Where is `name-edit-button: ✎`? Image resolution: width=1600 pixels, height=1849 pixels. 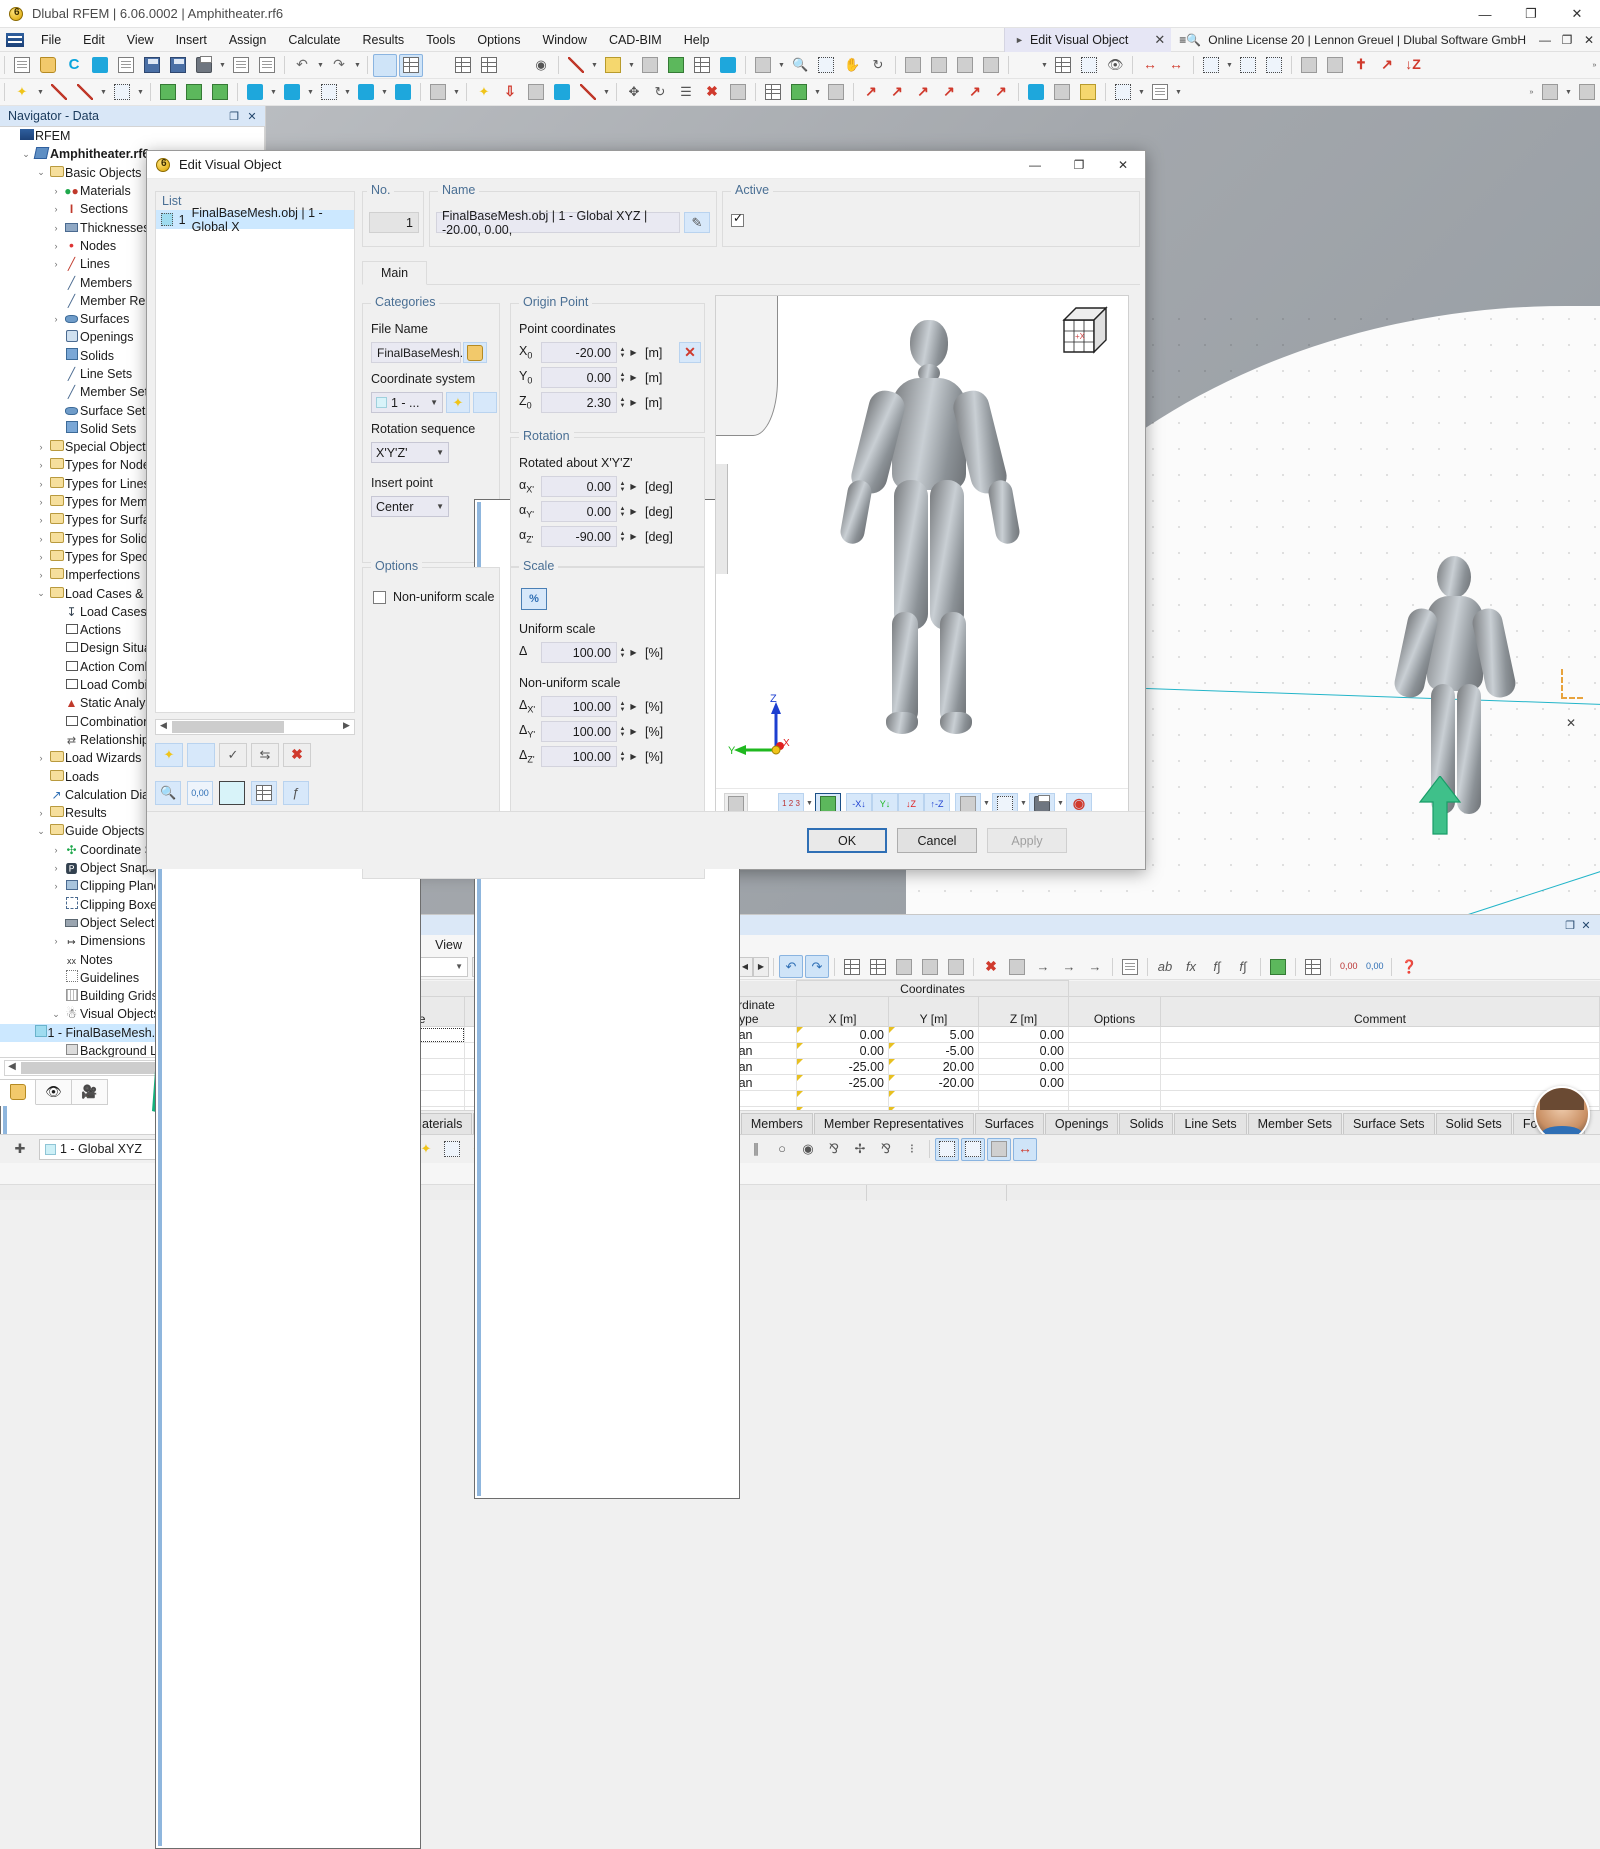 name-edit-button: ✎ is located at coordinates (697, 222).